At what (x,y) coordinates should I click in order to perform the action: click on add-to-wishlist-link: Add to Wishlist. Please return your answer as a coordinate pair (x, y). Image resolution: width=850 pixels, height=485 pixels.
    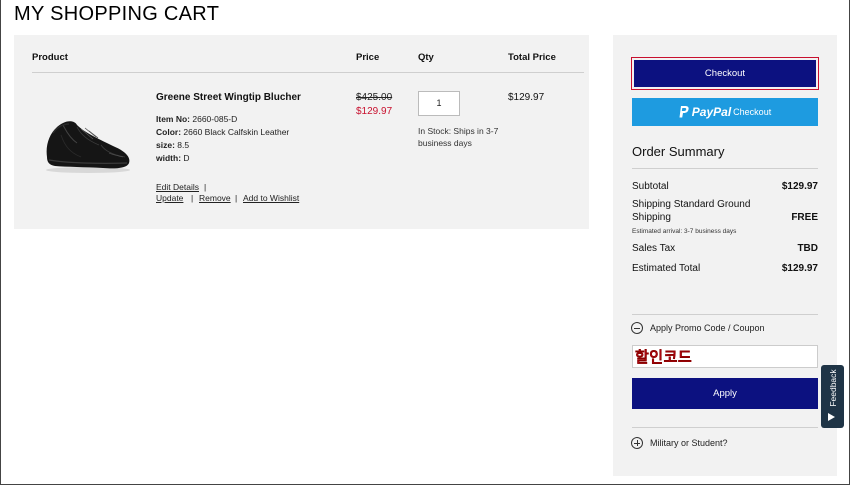
    Looking at the image, I should click on (271, 198).